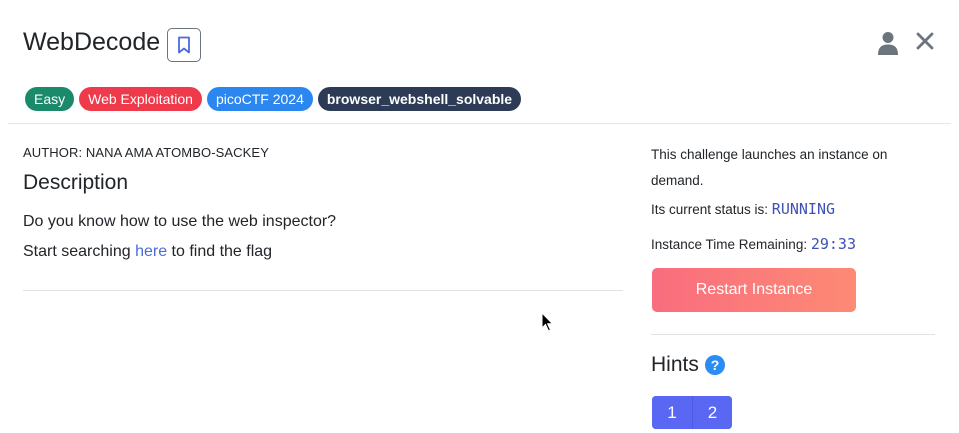 The image size is (959, 433). Describe the element at coordinates (712, 412) in the screenshot. I see `hint-button-2: 2` at that location.